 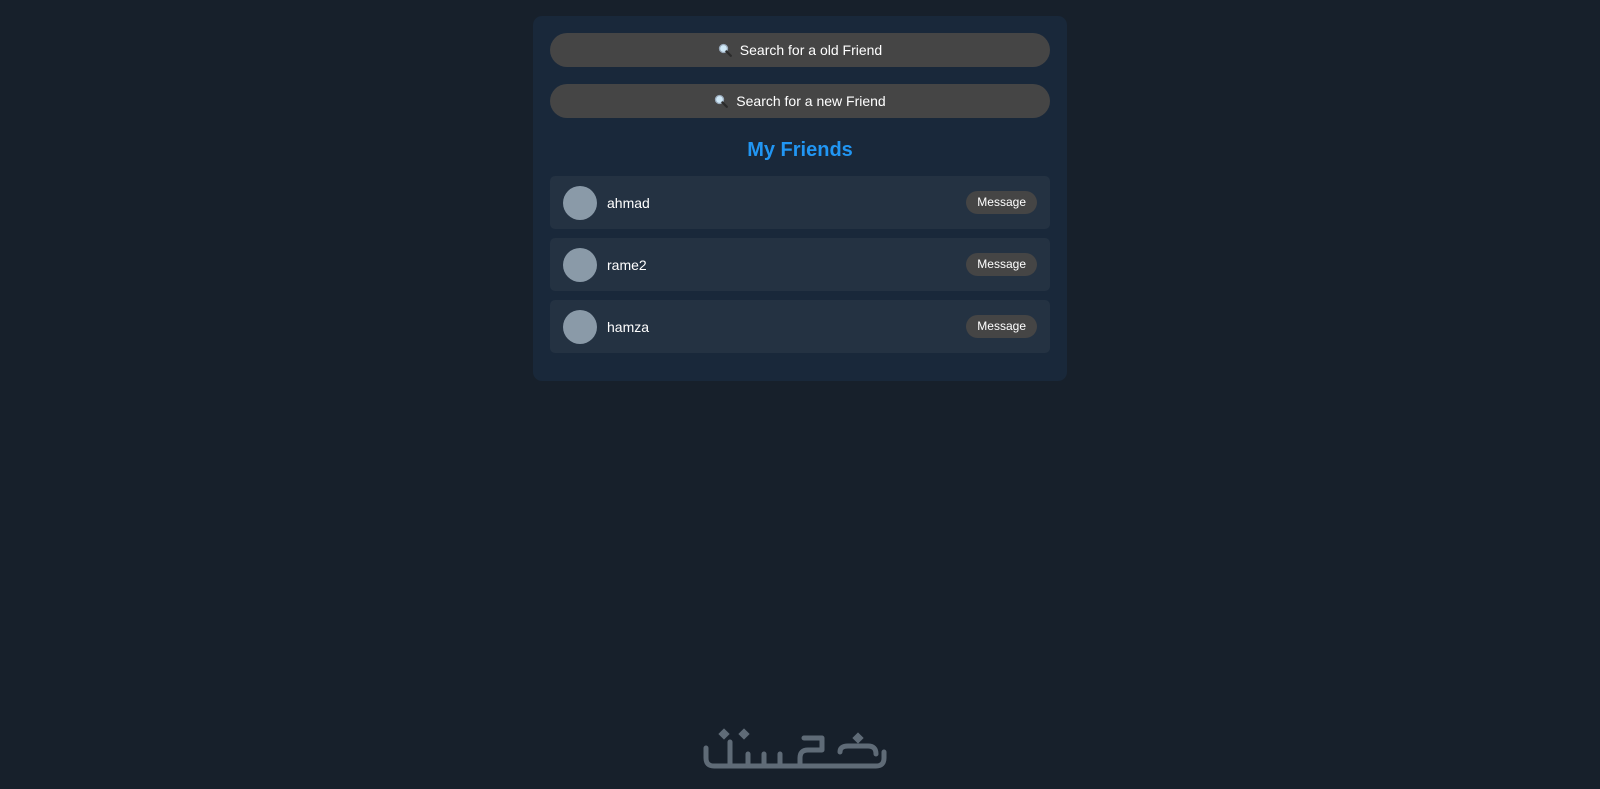 What do you see at coordinates (800, 326) in the screenshot?
I see `list-item: hamza Message` at bounding box center [800, 326].